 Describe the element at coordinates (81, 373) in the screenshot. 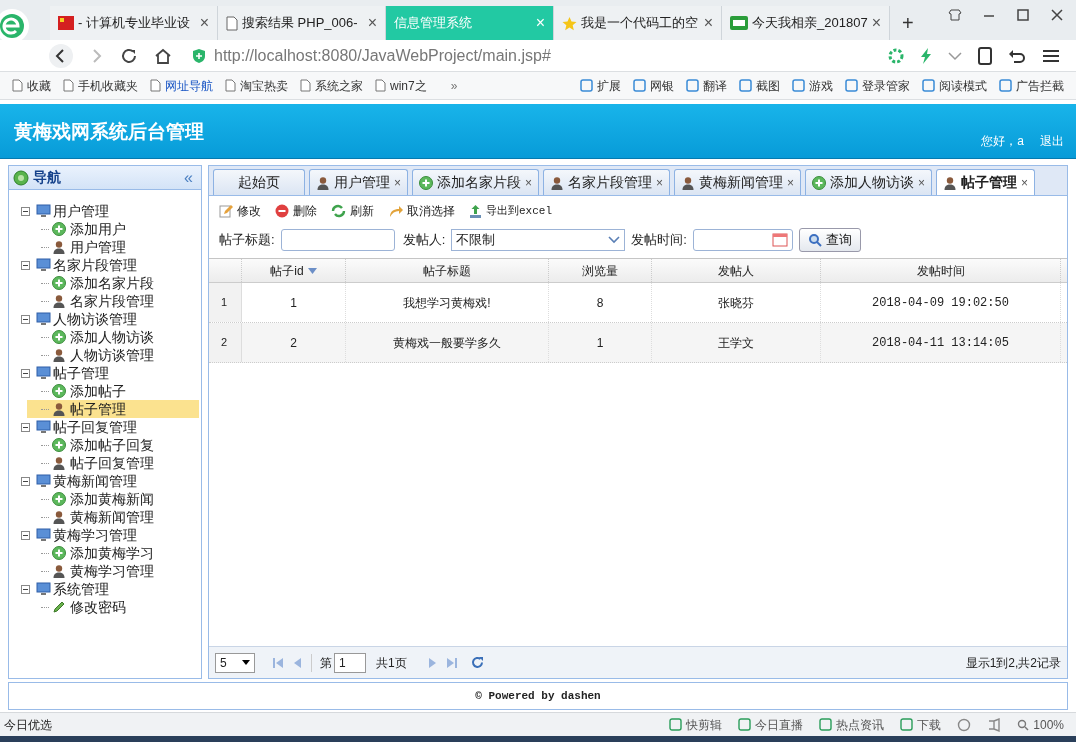

I see `tree-node: 帖子管理` at that location.